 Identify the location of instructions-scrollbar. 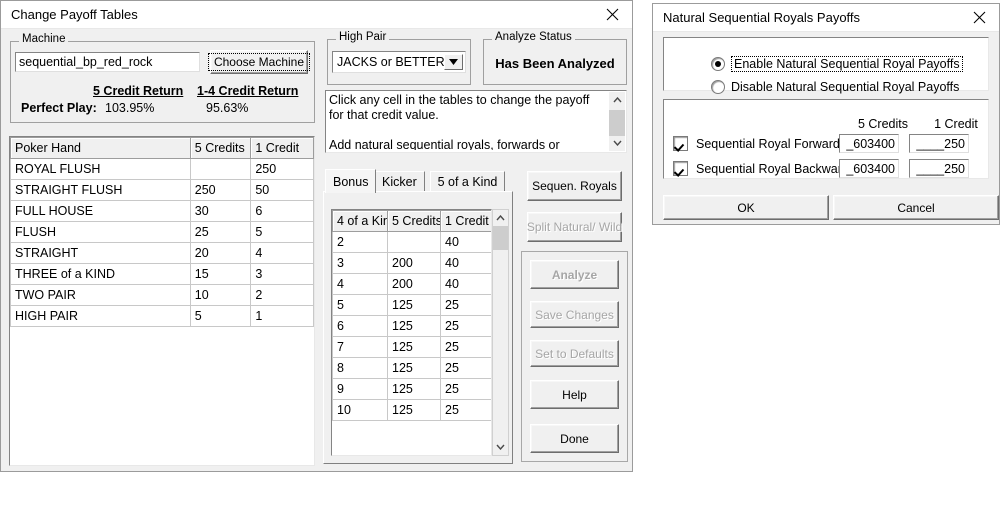
(617, 121).